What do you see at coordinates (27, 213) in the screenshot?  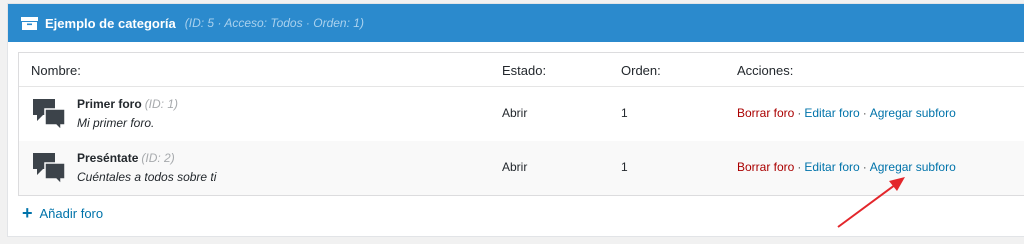 I see `plus-icon: +` at bounding box center [27, 213].